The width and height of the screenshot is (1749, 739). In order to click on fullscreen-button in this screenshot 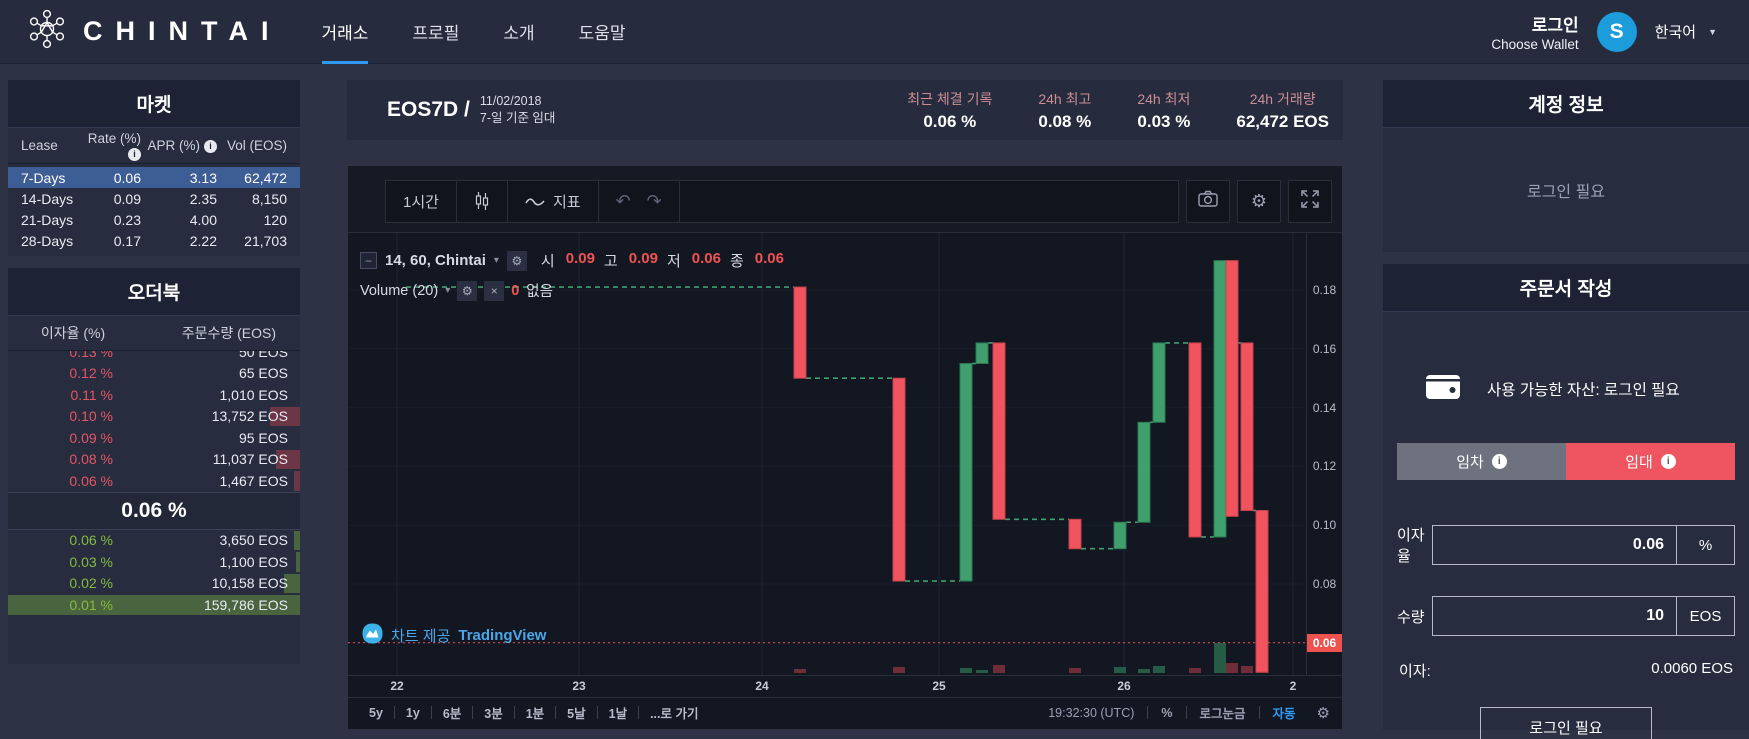, I will do `click(1310, 201)`.